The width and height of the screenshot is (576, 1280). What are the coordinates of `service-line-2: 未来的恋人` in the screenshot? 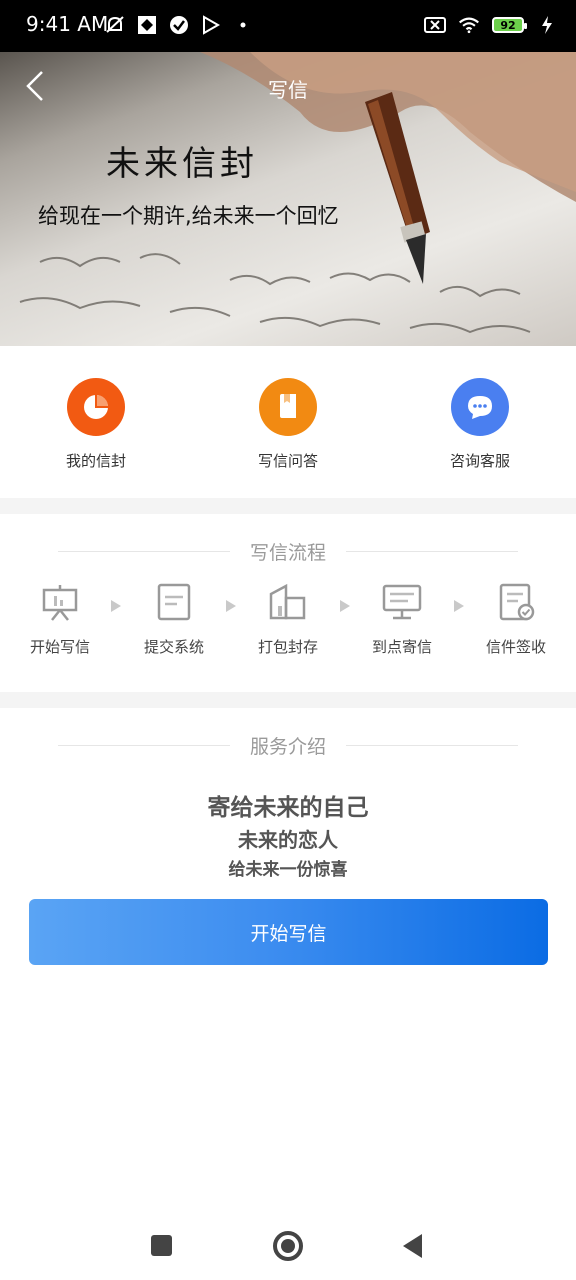 It's located at (288, 840).